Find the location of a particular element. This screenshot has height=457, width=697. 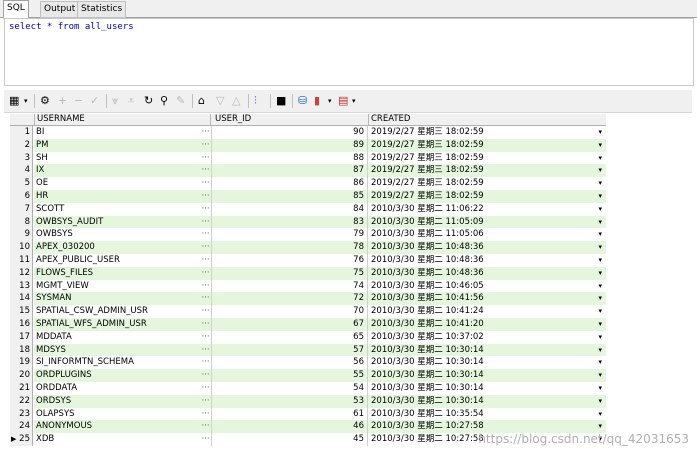

filter-icon: ⩡ is located at coordinates (131, 101).